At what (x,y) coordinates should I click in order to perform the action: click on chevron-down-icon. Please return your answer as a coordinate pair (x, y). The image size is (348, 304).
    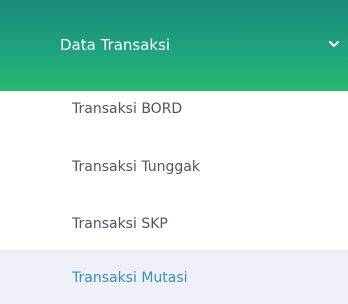
    Looking at the image, I should click on (334, 44).